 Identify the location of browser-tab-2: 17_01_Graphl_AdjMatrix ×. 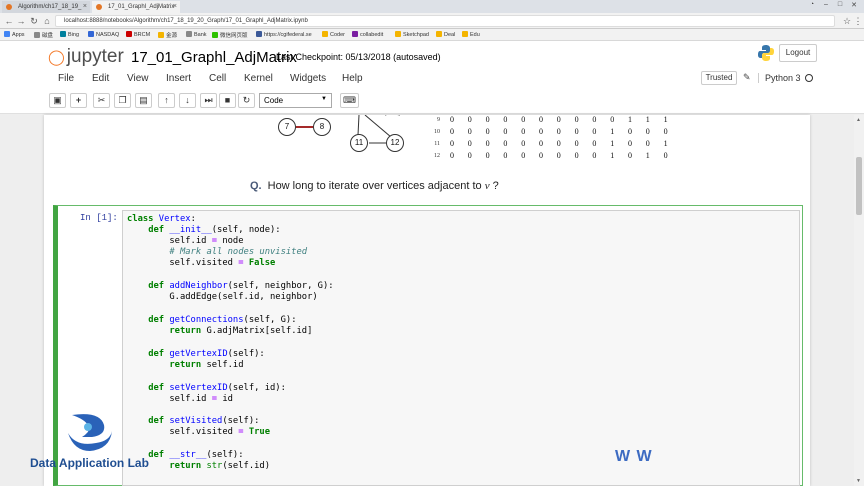
(136, 7).